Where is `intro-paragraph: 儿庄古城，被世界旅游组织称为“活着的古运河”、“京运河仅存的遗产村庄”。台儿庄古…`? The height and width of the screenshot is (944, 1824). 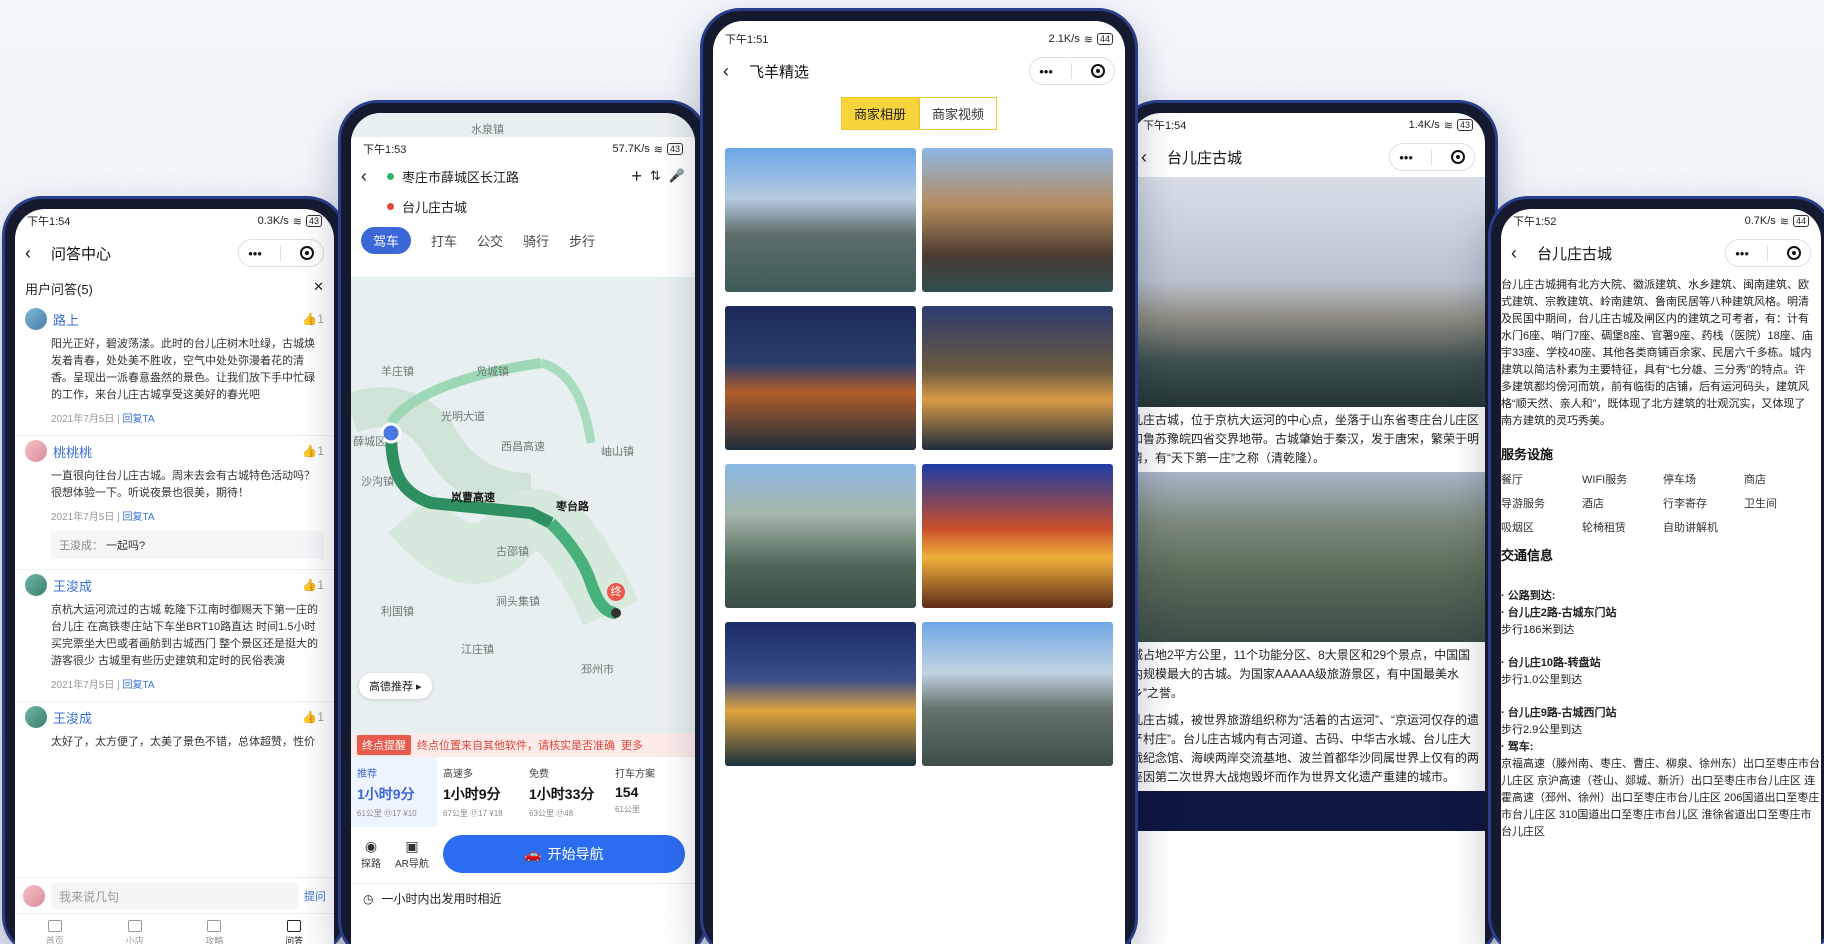 intro-paragraph: 儿庄古城，被世界旅游组织称为“活着的古运河”、“京运河仅存的遗产村庄”。台儿庄古… is located at coordinates (1305, 748).